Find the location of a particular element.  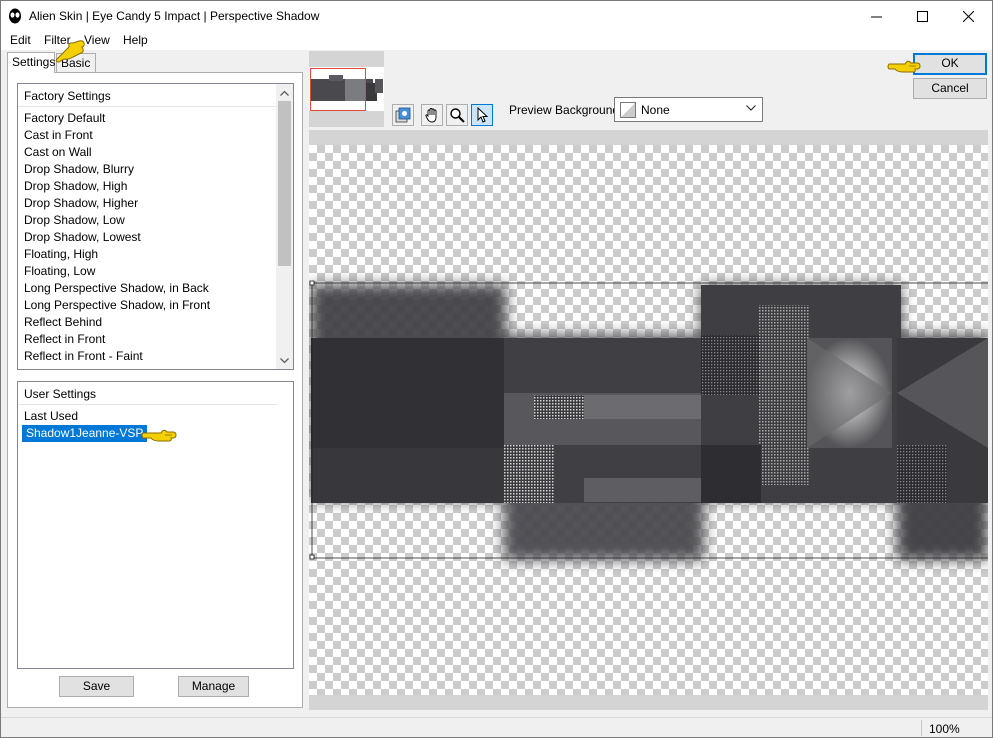

list-item: Drop Shadow, Higher is located at coordinates (117, 203).